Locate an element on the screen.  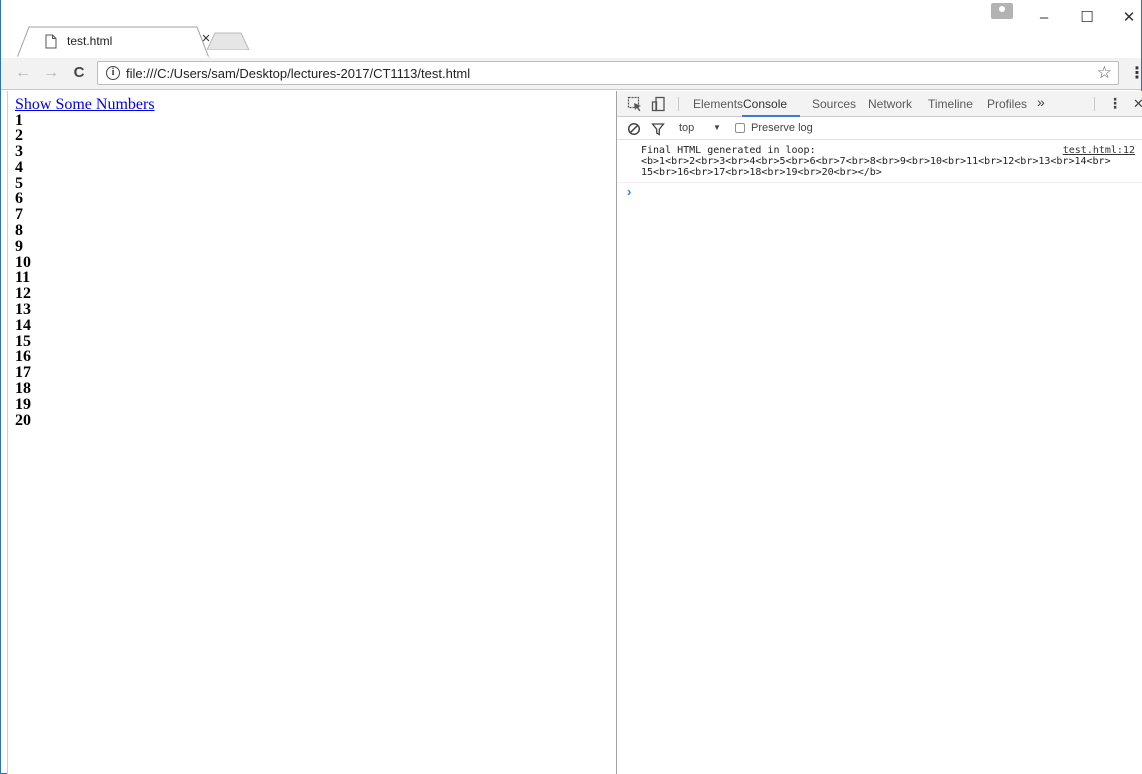
tab-timeline: Timeline is located at coordinates (950, 104).